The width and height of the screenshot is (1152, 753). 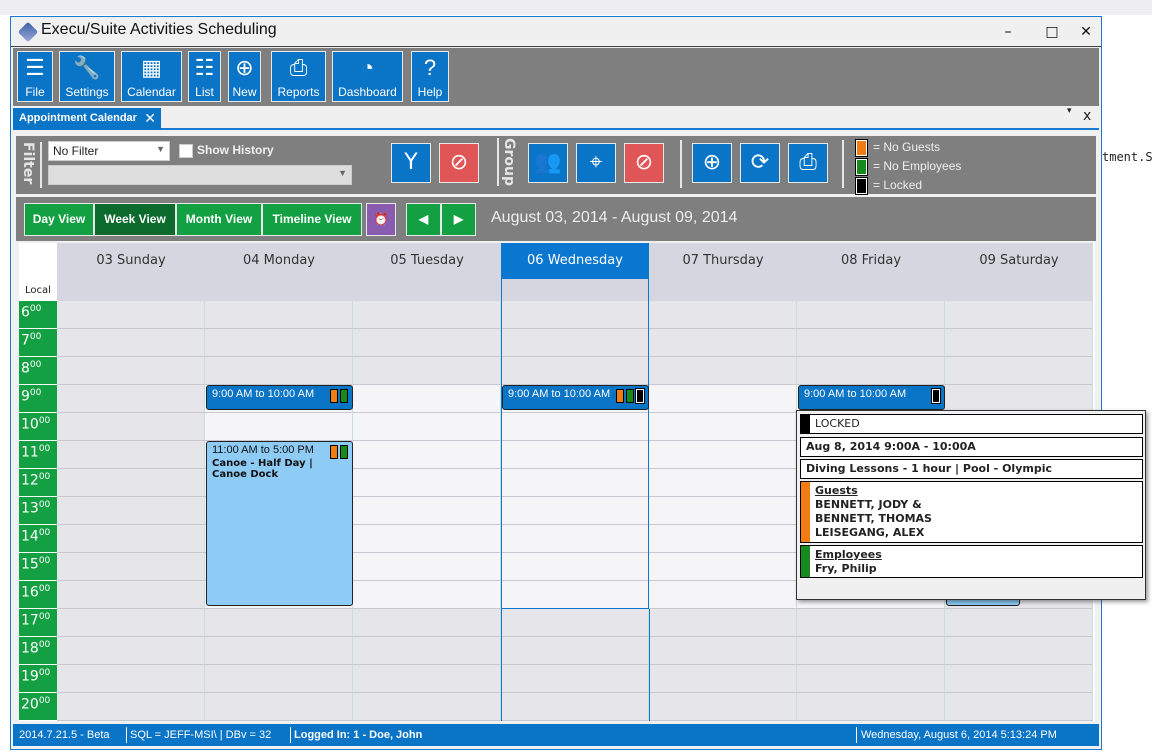 What do you see at coordinates (35, 76) in the screenshot?
I see `toolbar-file-button: ☰ File` at bounding box center [35, 76].